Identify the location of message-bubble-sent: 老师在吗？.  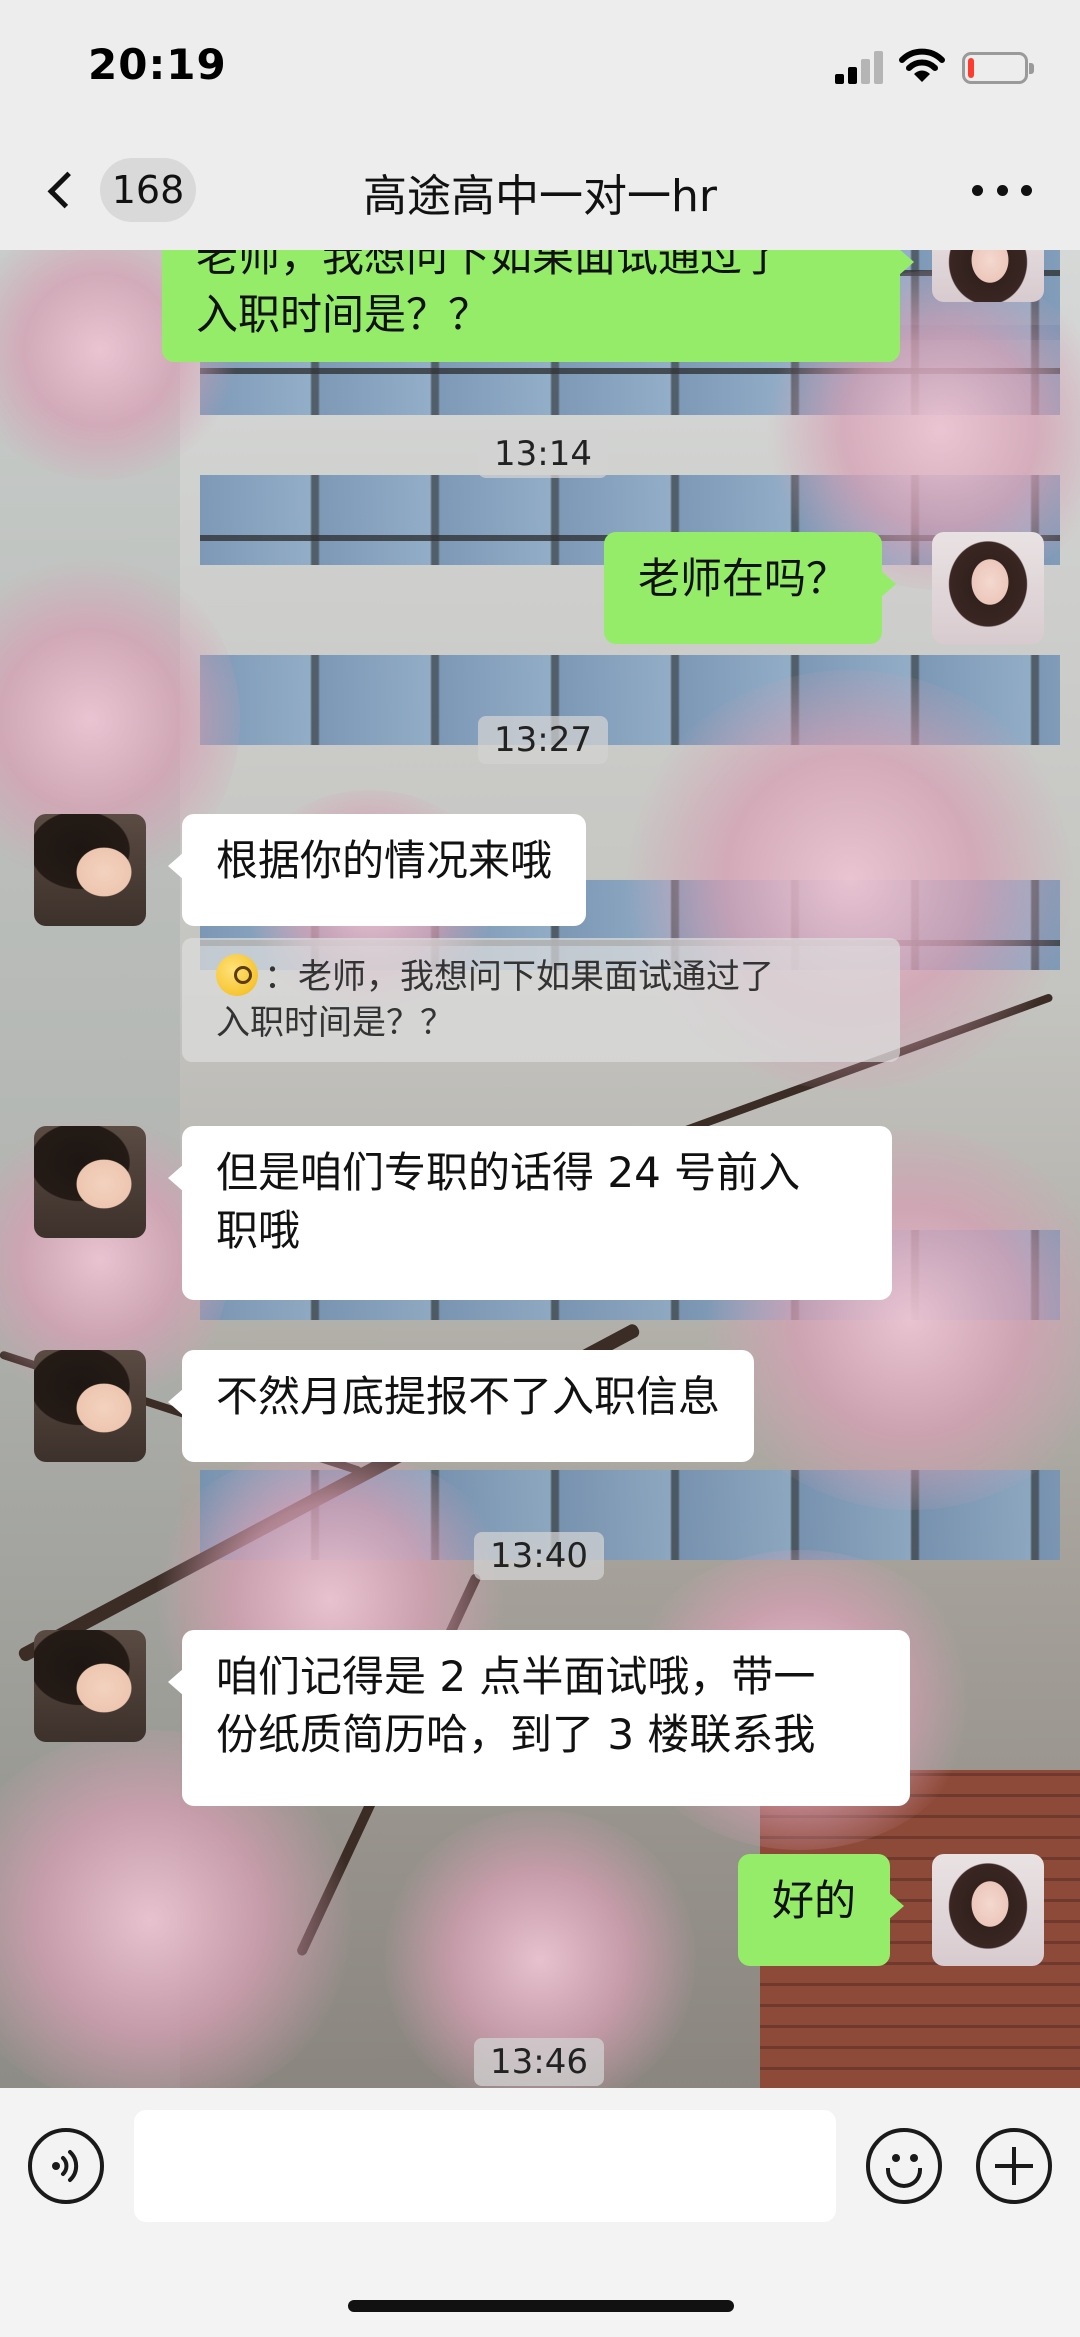
(750, 588).